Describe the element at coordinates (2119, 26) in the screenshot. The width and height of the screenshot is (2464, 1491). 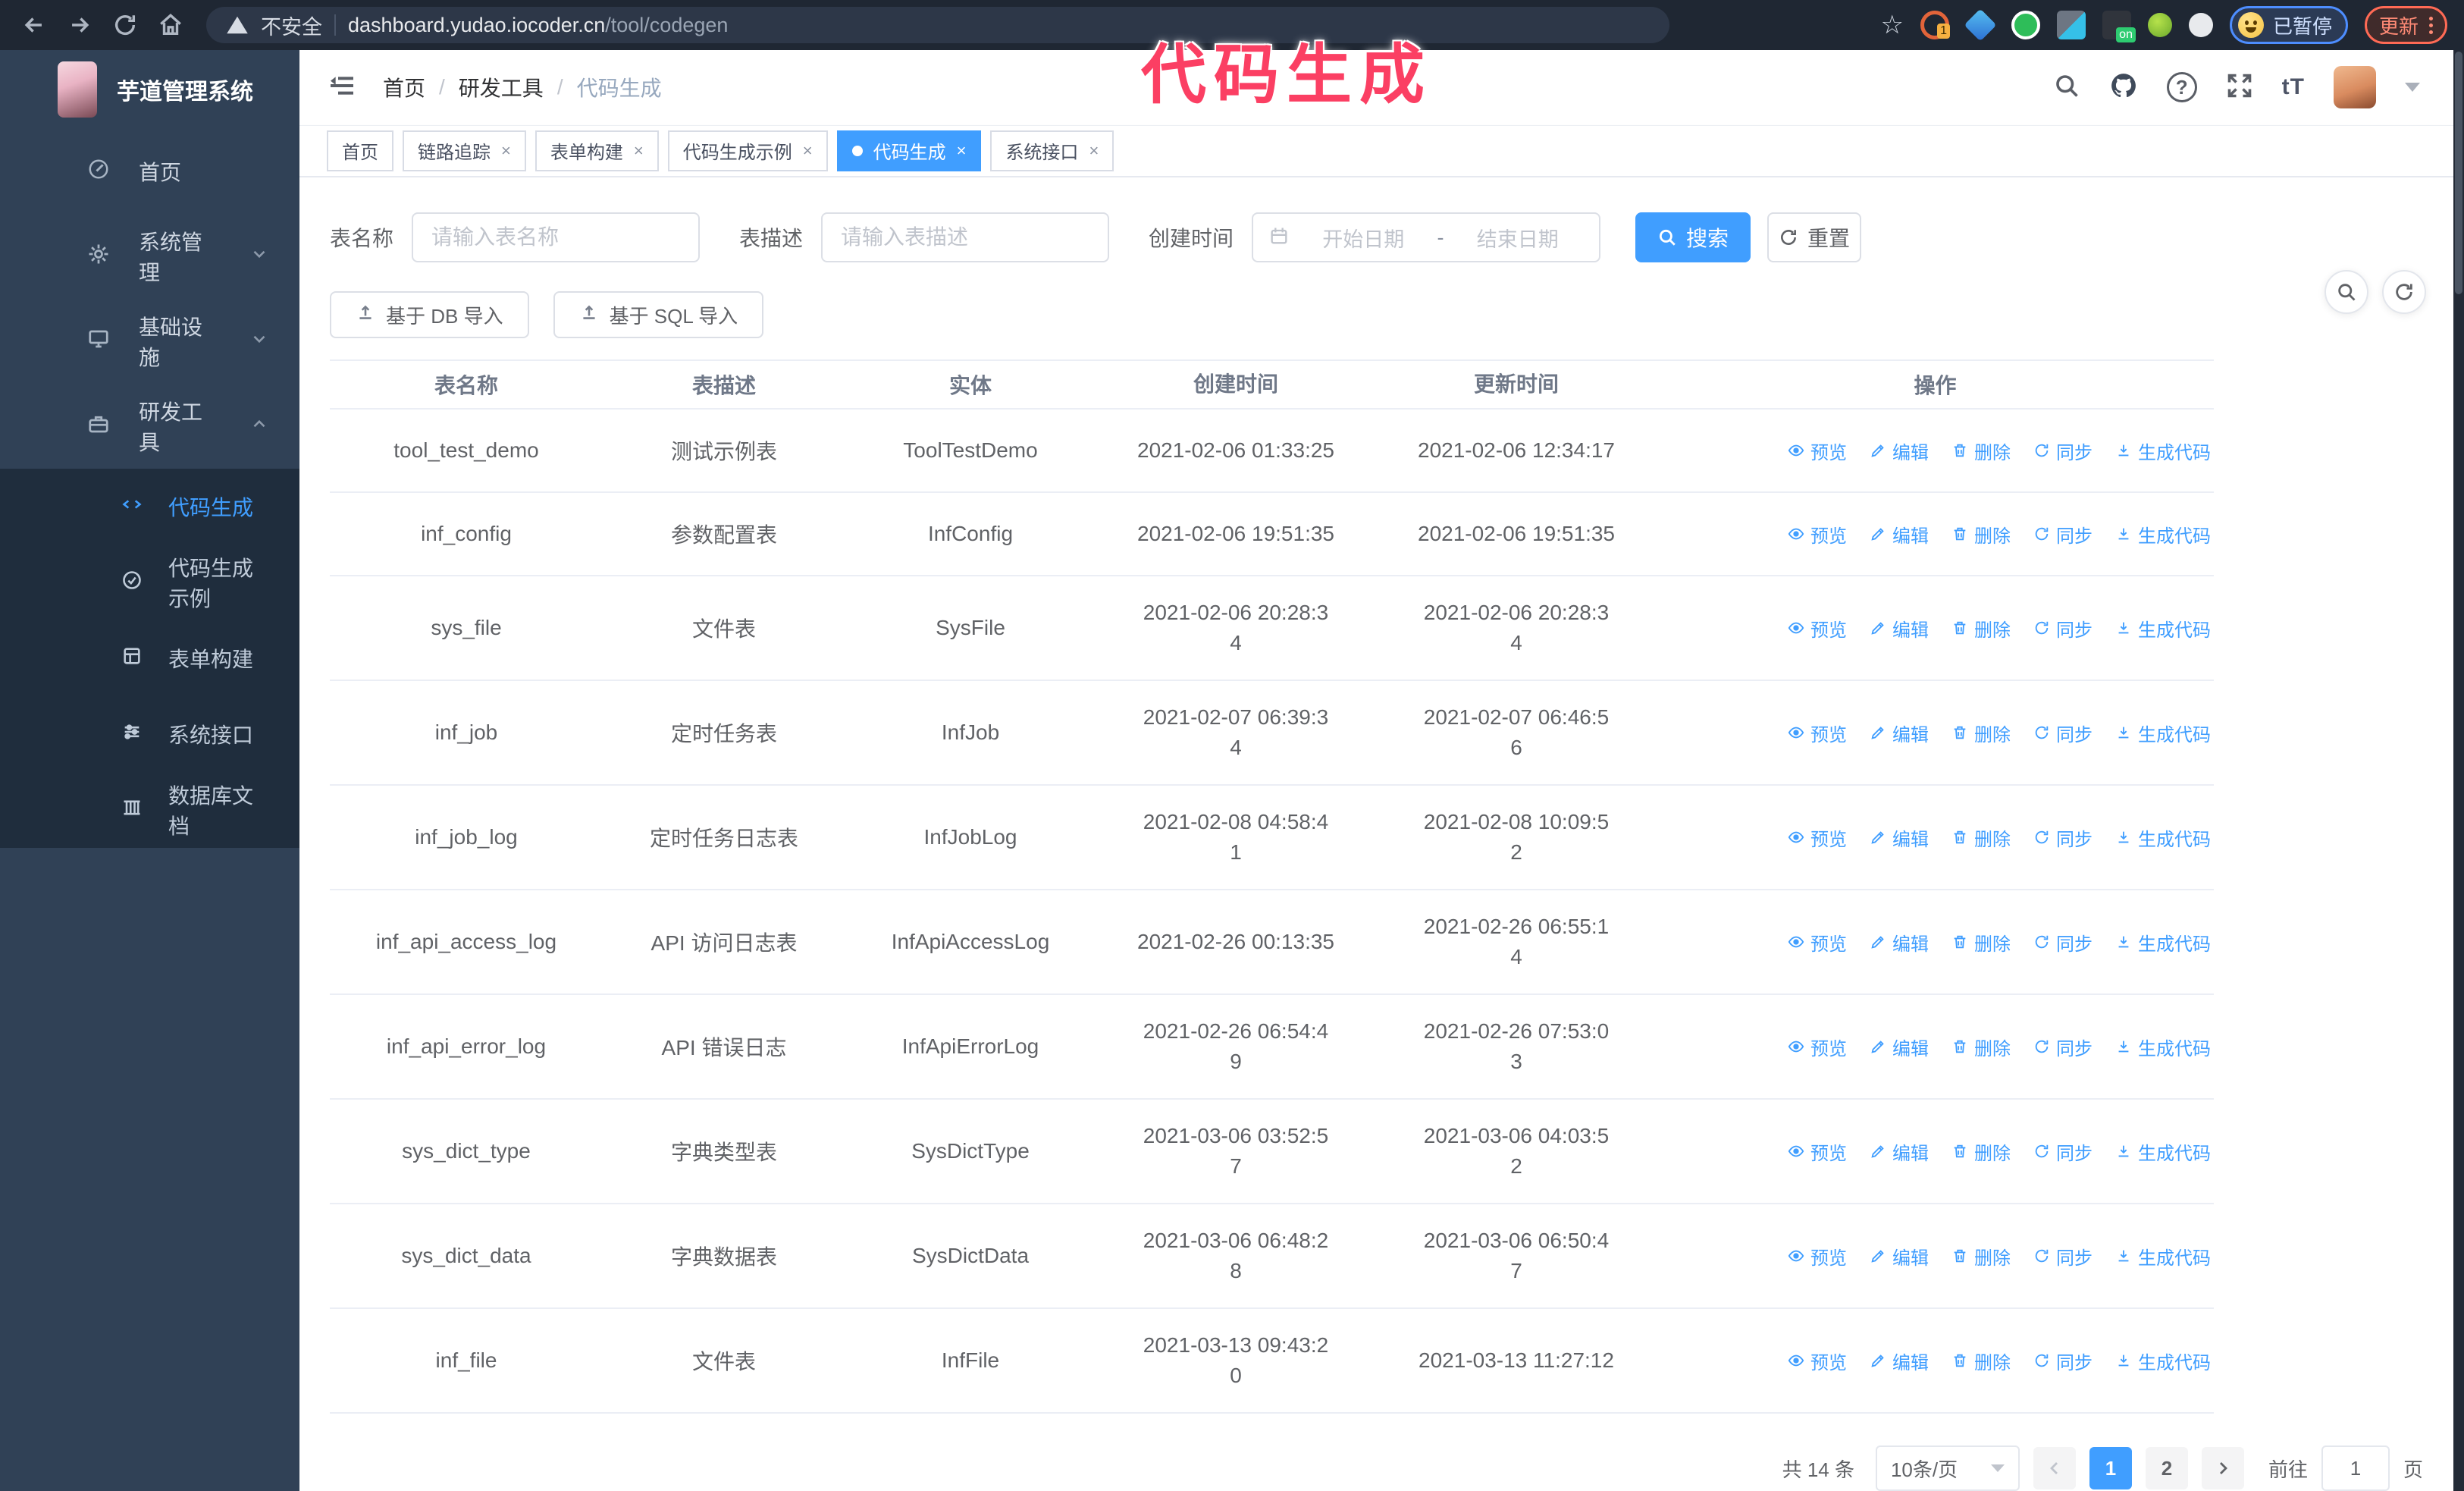
I see `extension-icon-5: on` at that location.